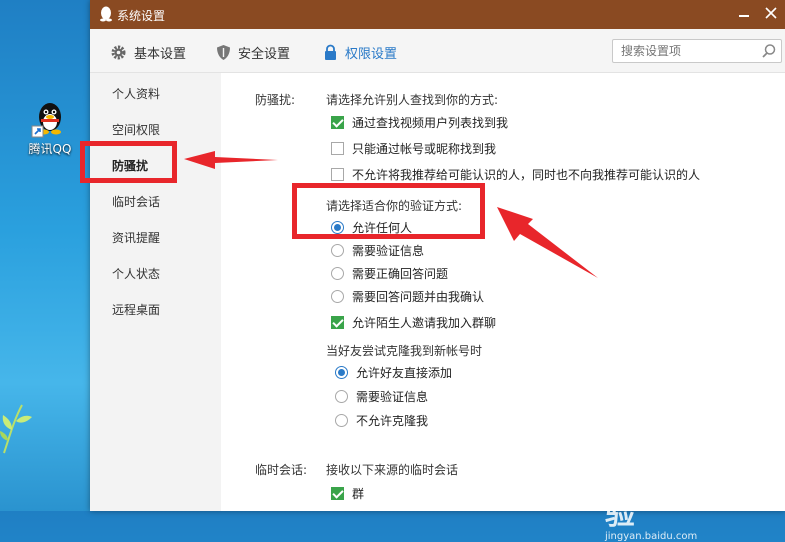 Image resolution: width=785 pixels, height=542 pixels. I want to click on annotation-arrows, so click(391, 214).